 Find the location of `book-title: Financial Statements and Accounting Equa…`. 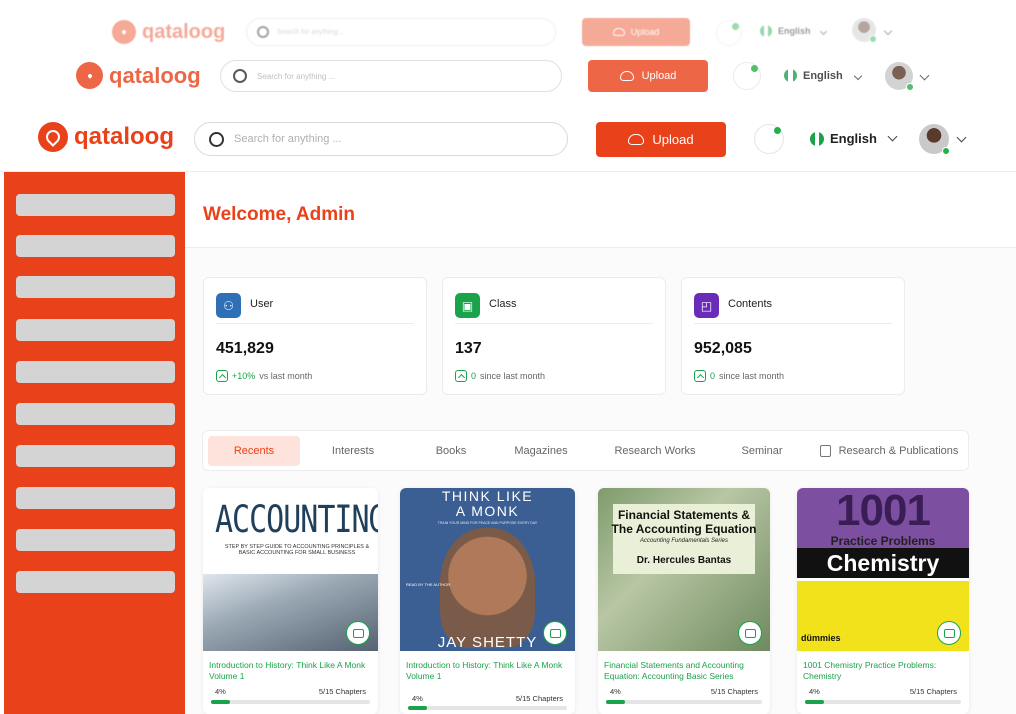

book-title: Financial Statements and Accounting Equa… is located at coordinates (674, 670).